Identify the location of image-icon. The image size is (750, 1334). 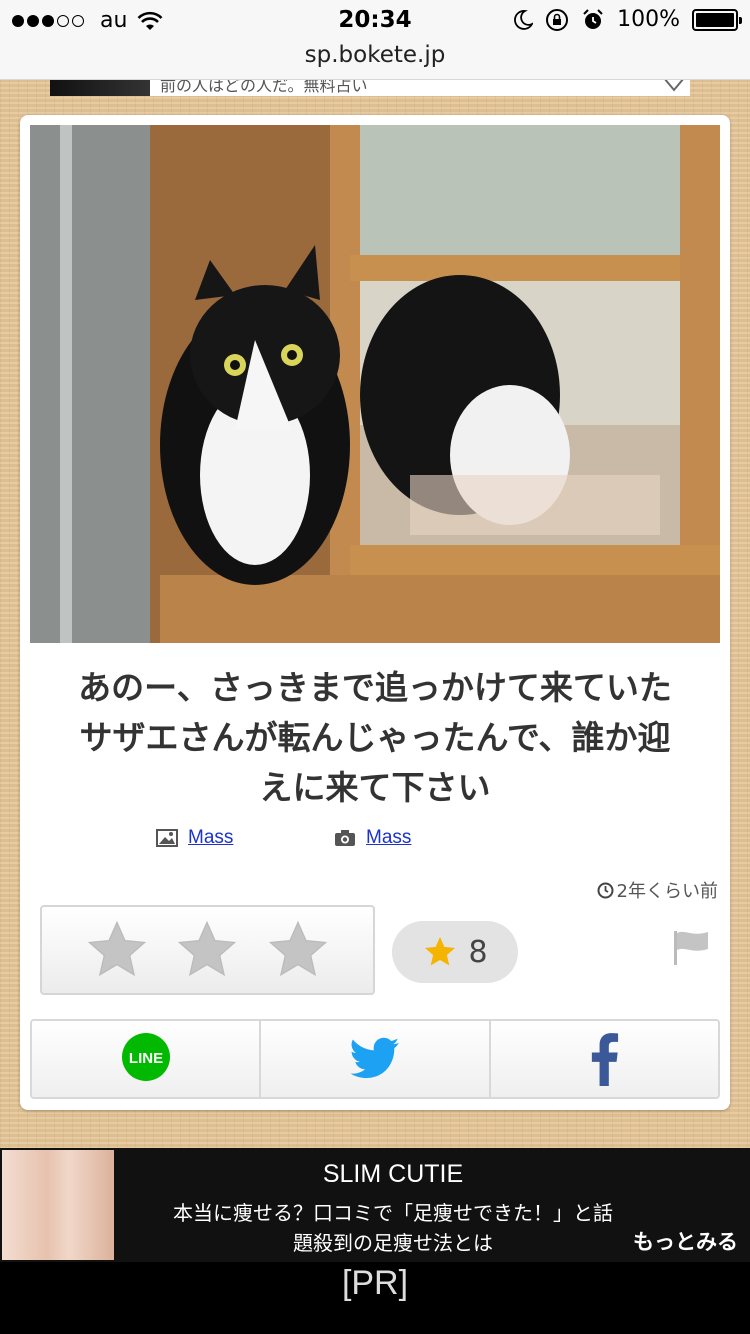
(167, 838).